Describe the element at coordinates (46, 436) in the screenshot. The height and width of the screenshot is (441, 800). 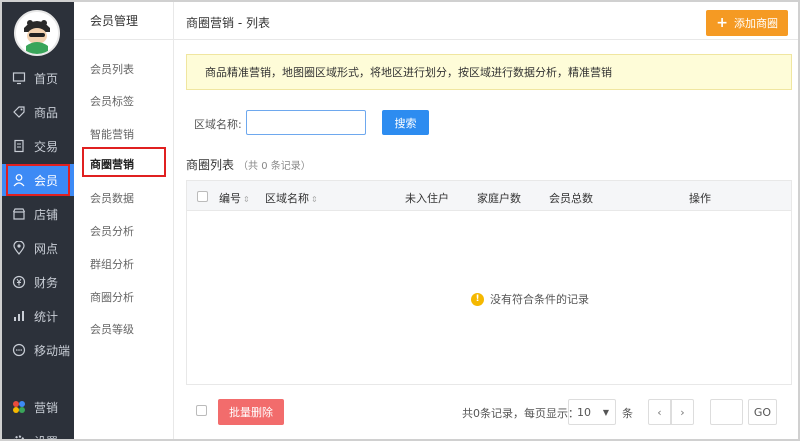
I see `nav-item-label: 设置` at that location.